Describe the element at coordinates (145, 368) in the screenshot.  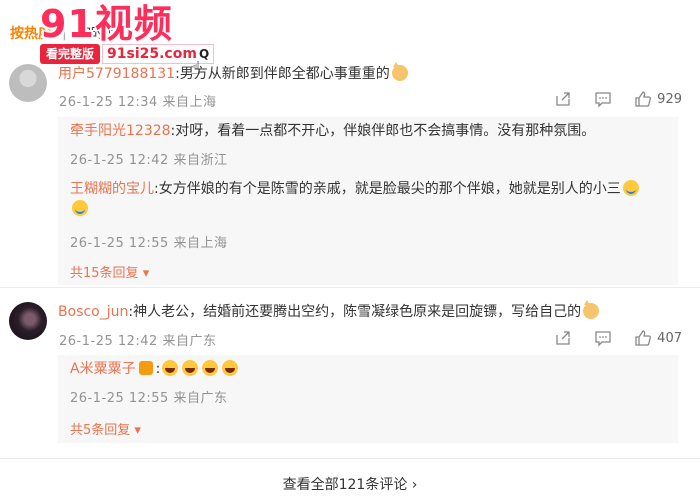
I see `crown-badge-icon` at that location.